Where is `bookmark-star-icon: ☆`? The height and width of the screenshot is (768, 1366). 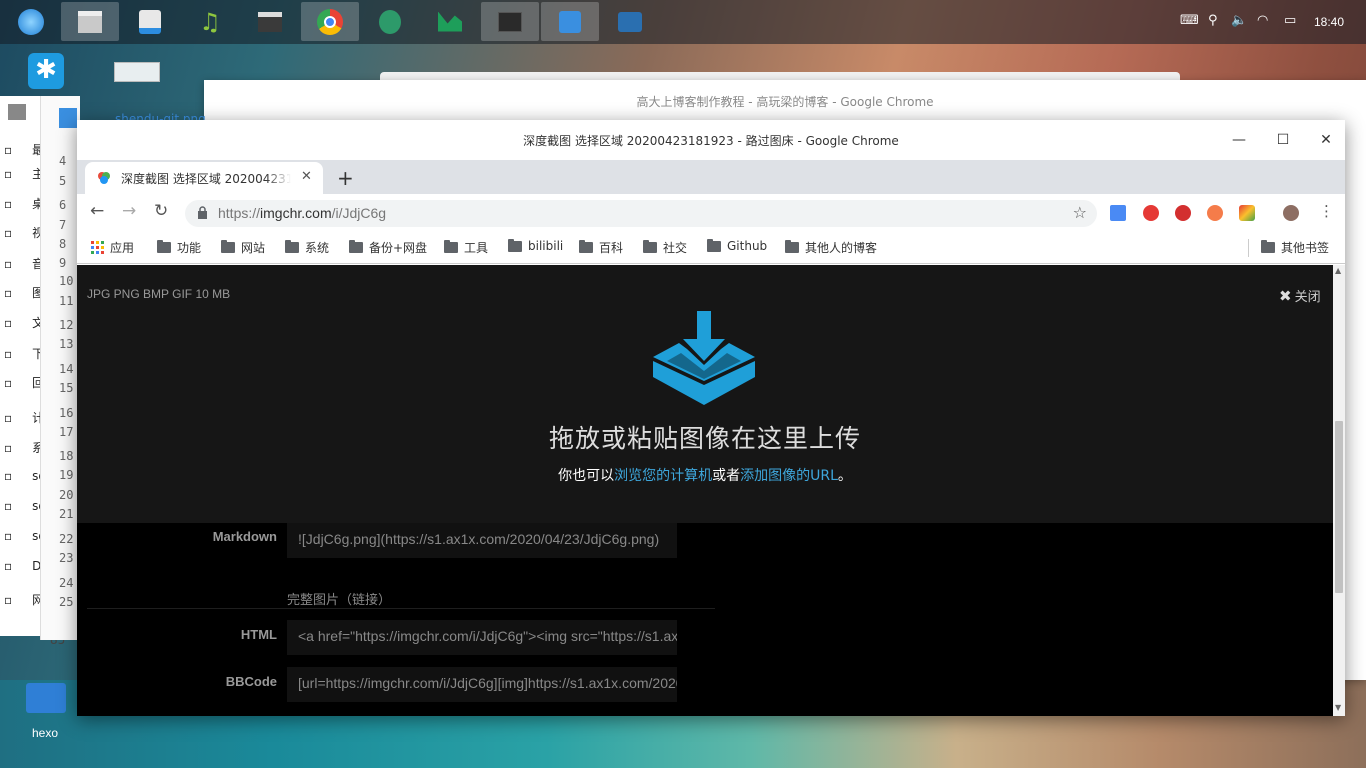 bookmark-star-icon: ☆ is located at coordinates (1080, 212).